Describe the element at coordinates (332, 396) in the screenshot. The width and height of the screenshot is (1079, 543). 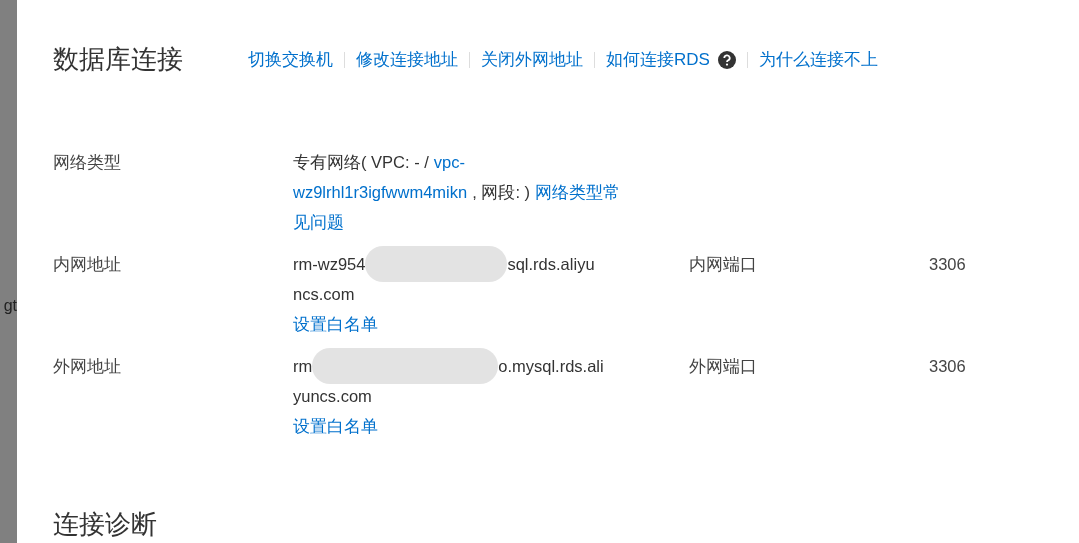
I see `address-text: yuncs.com` at that location.